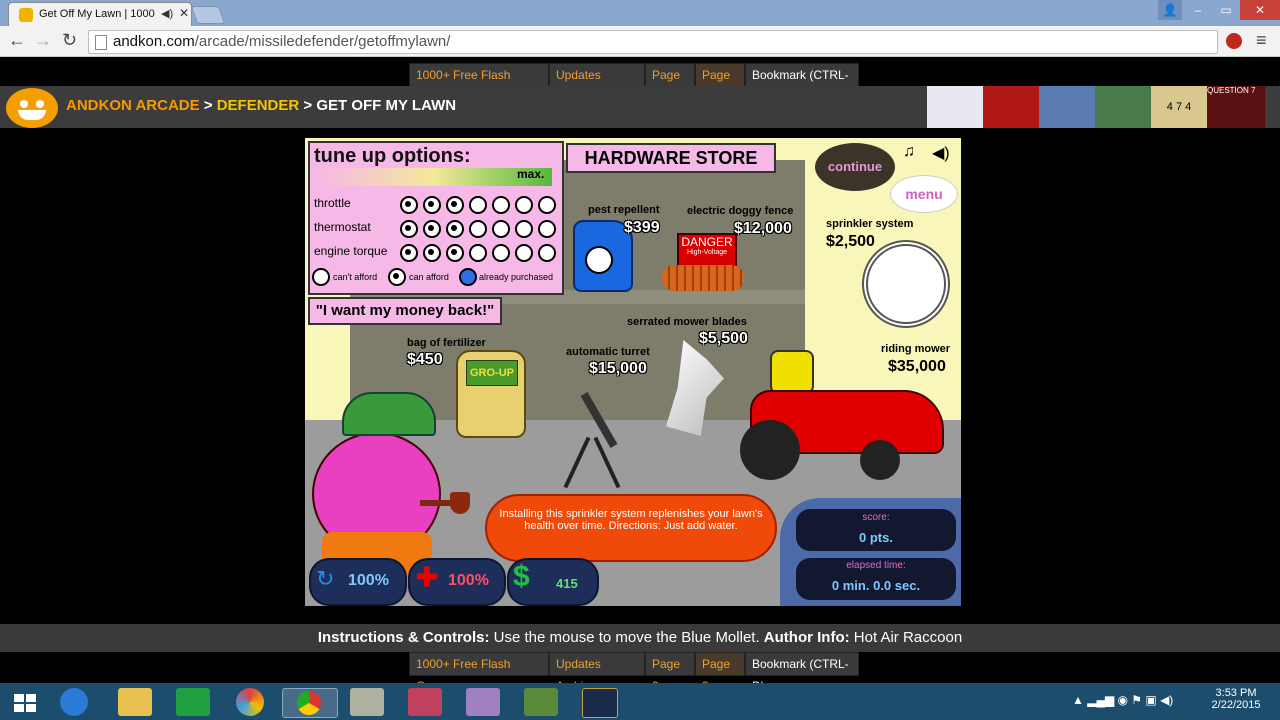 Image resolution: width=1280 pixels, height=720 pixels. I want to click on maximize-button: ▭, so click(1226, 10).